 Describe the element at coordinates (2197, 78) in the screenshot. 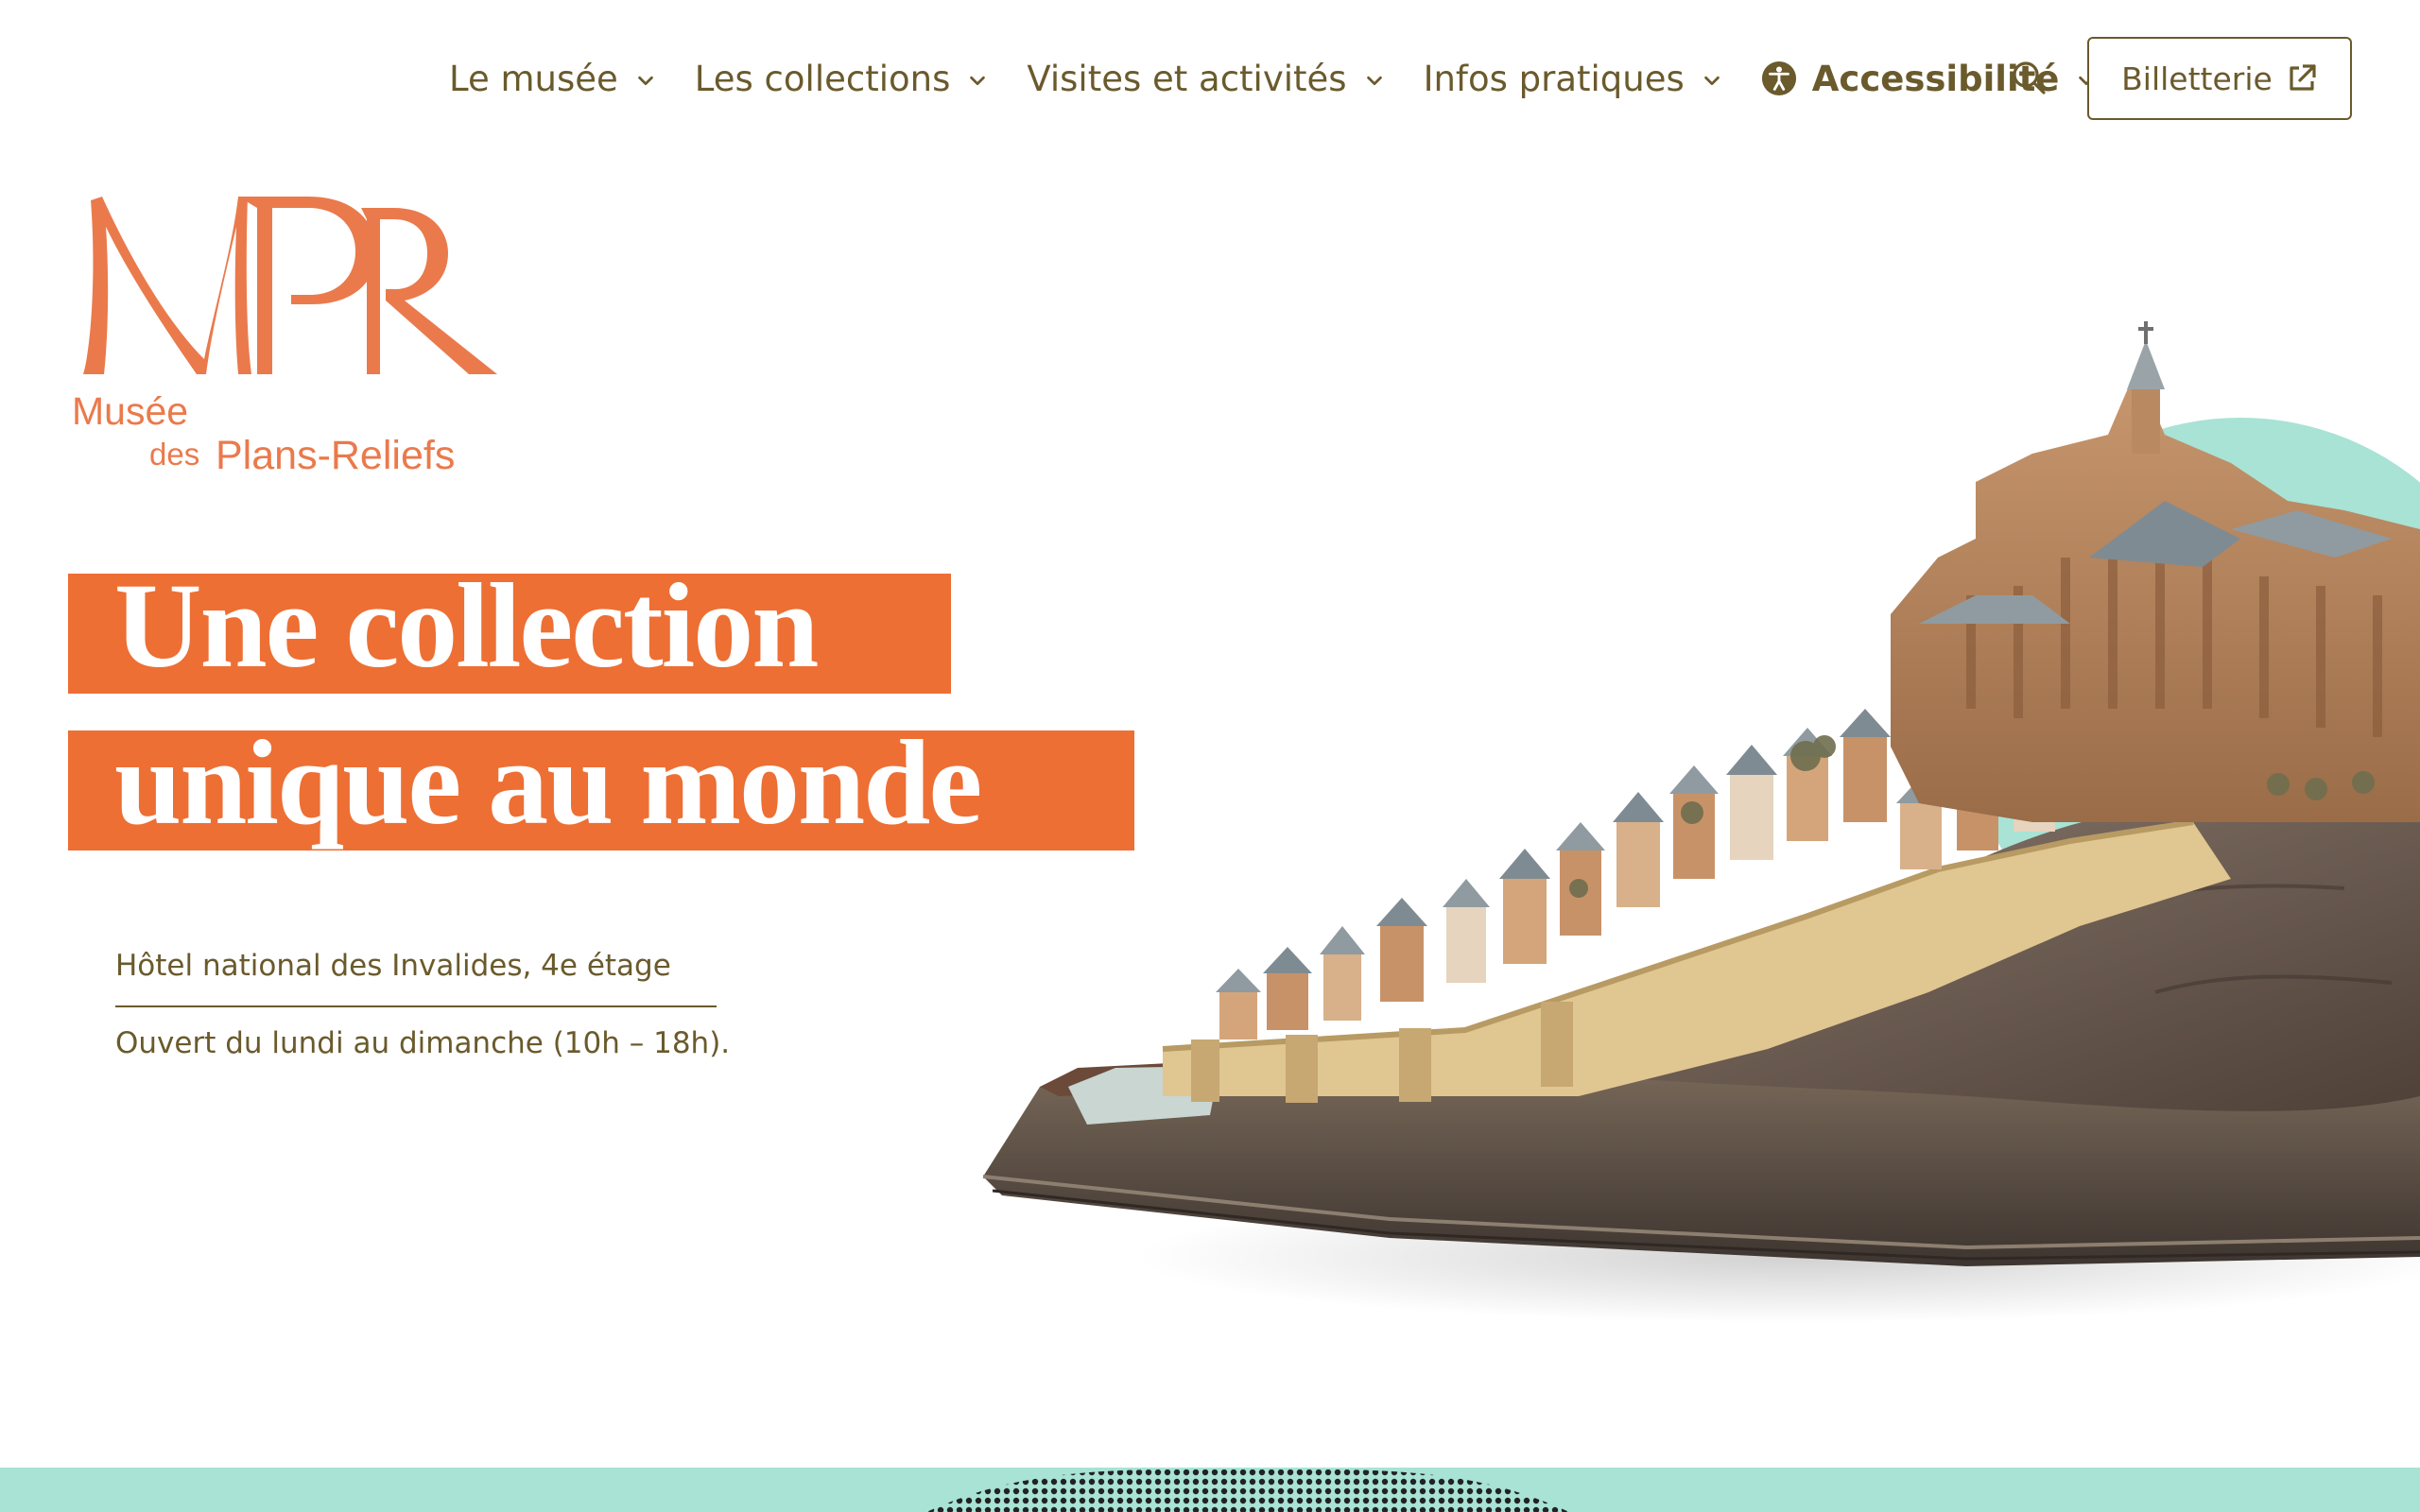

I see `ticket-button-label: Billetterie` at that location.